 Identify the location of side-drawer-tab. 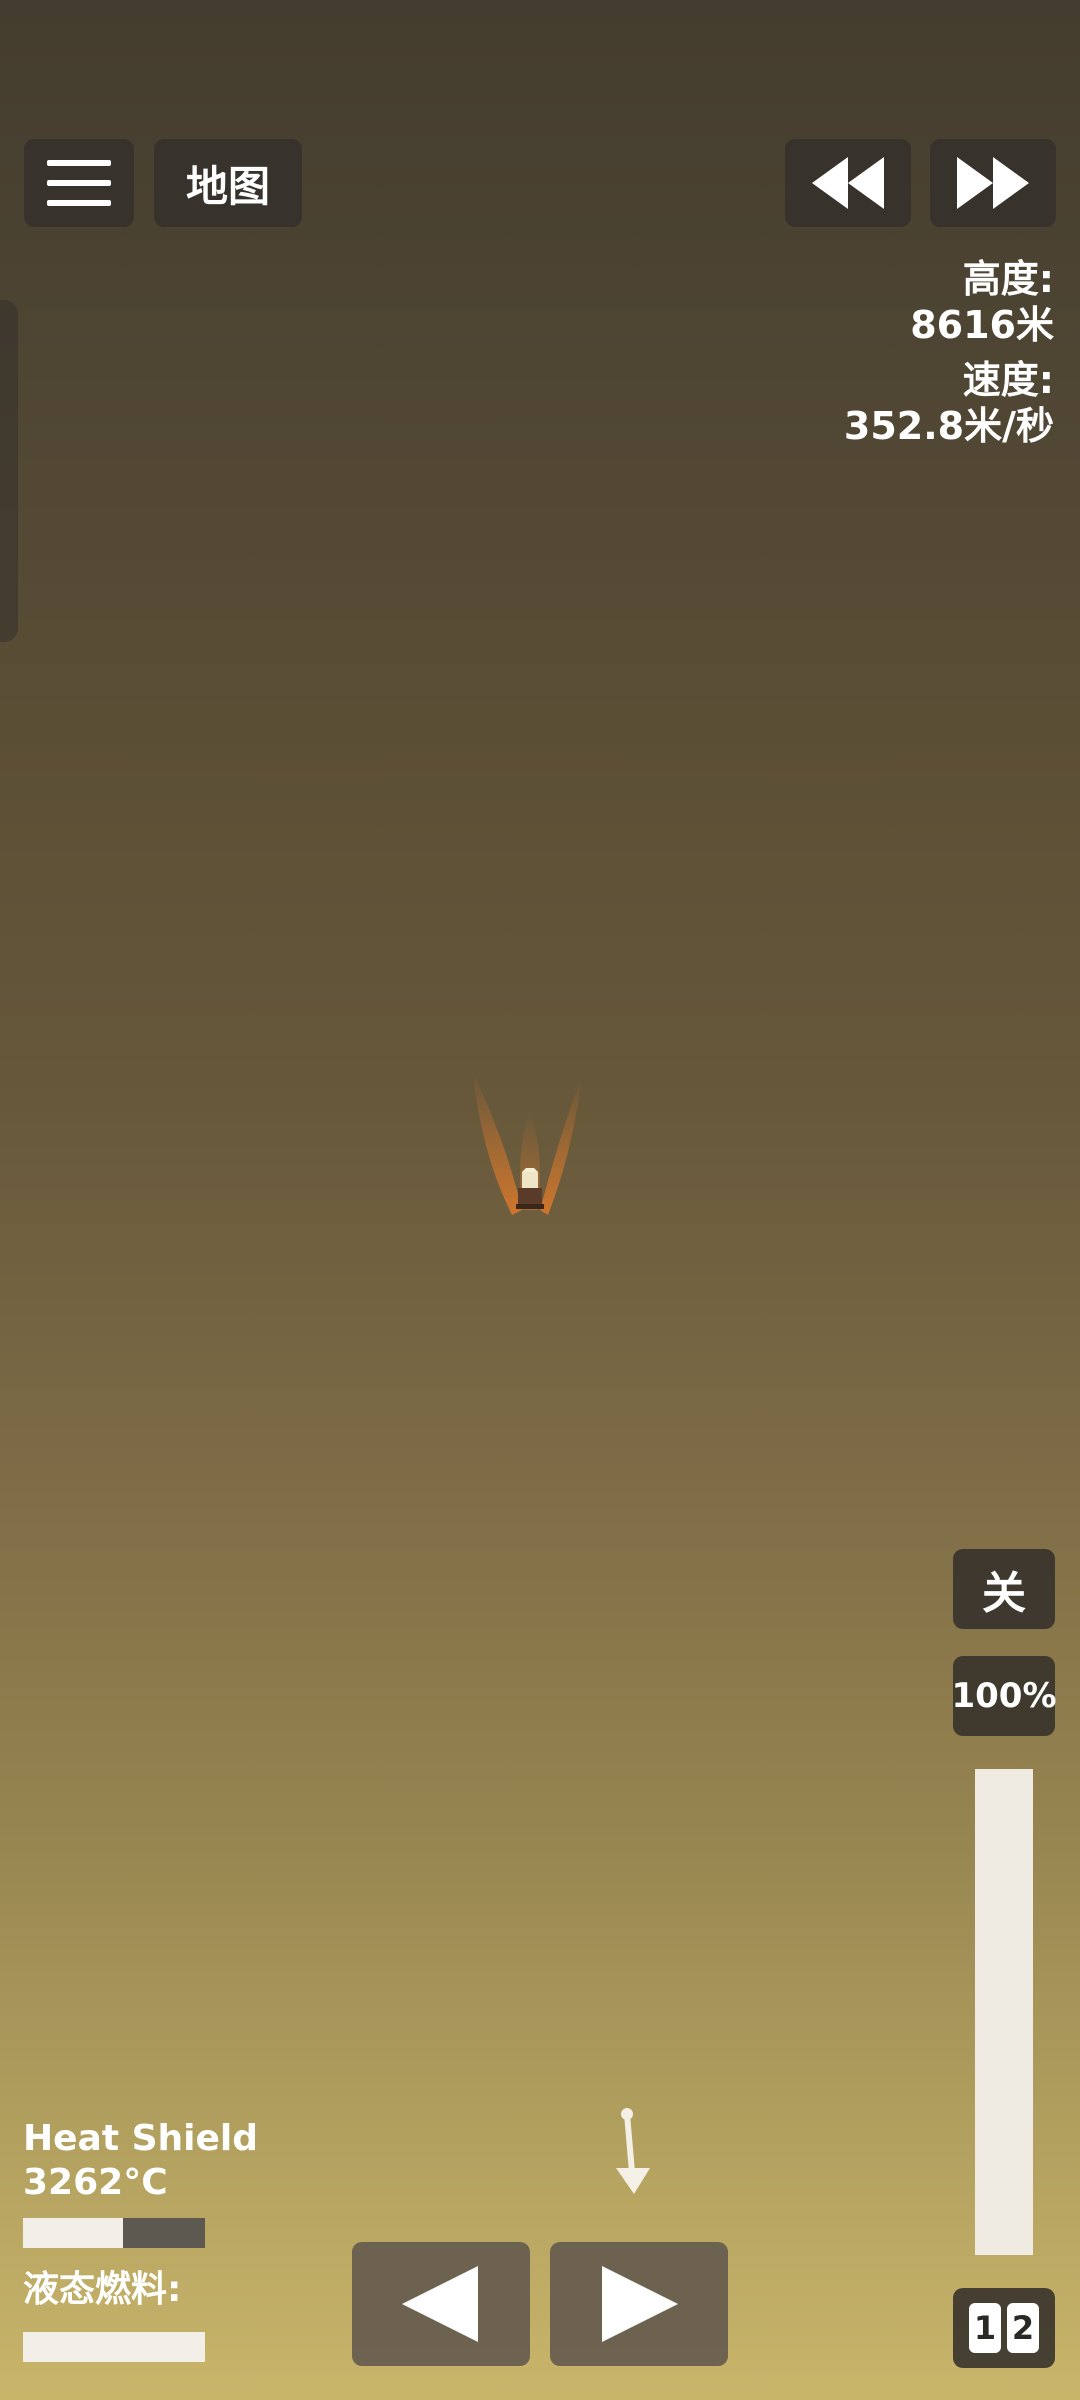
(9, 471).